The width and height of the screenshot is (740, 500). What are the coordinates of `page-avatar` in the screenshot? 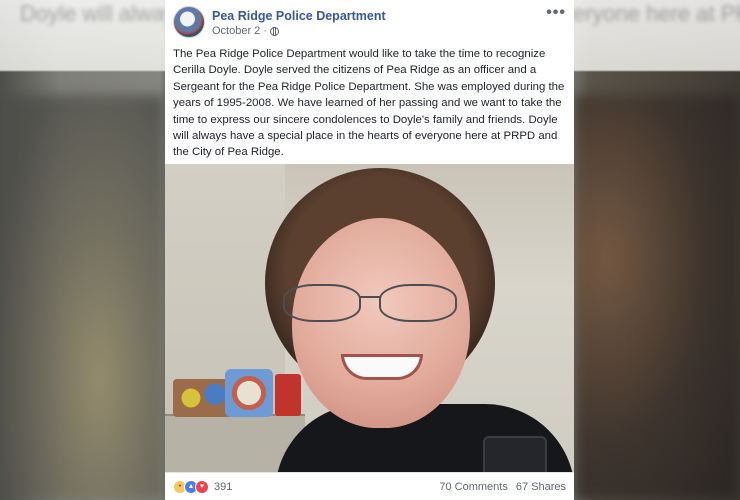 It's located at (189, 22).